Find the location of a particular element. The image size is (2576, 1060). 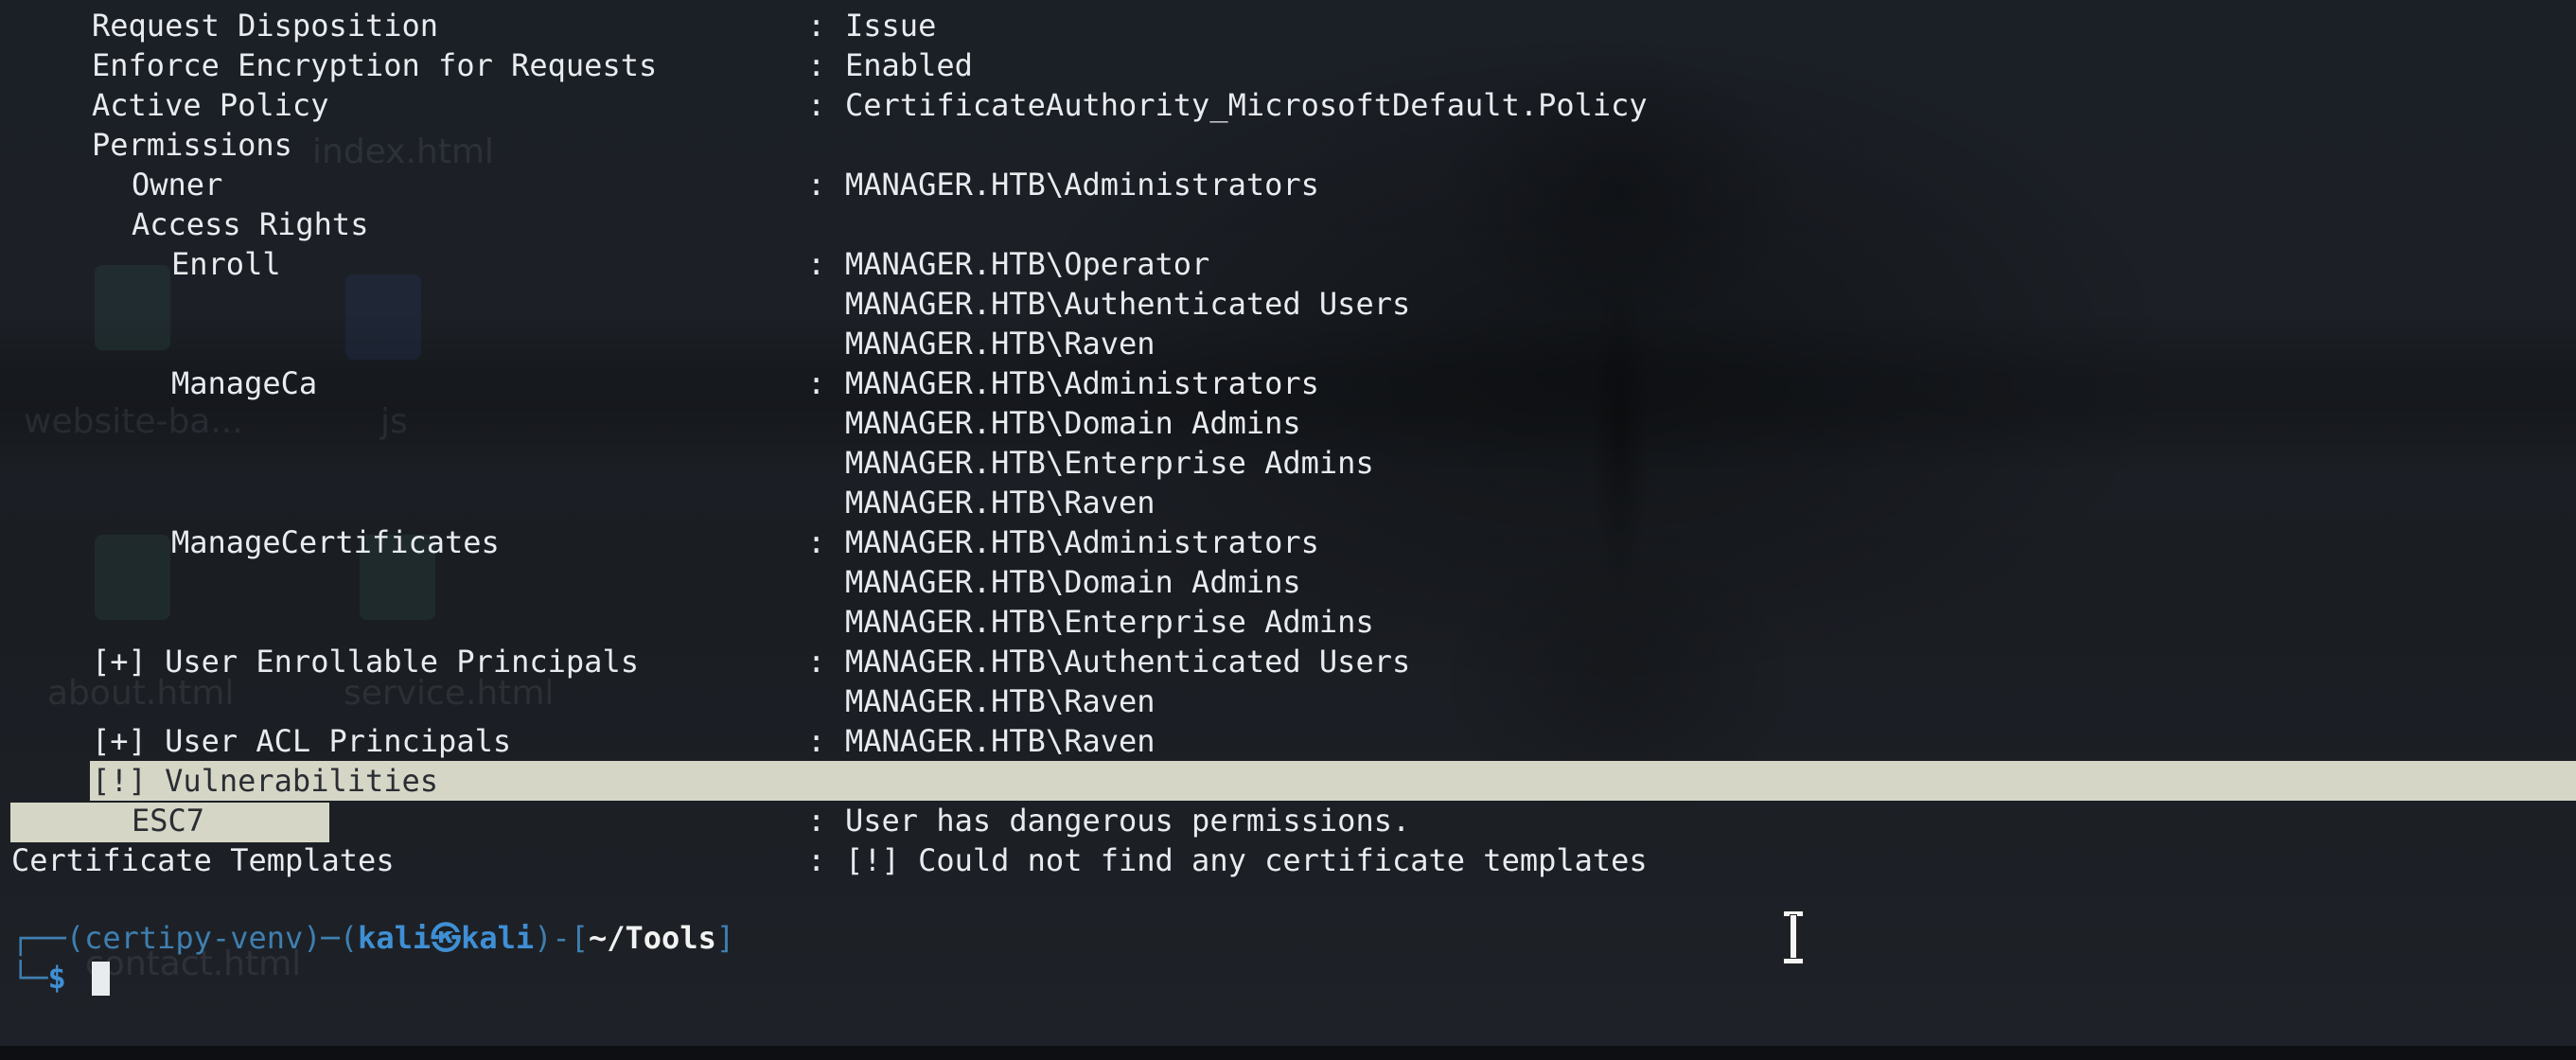

prompt-close-paren: )-[ is located at coordinates (561, 938).